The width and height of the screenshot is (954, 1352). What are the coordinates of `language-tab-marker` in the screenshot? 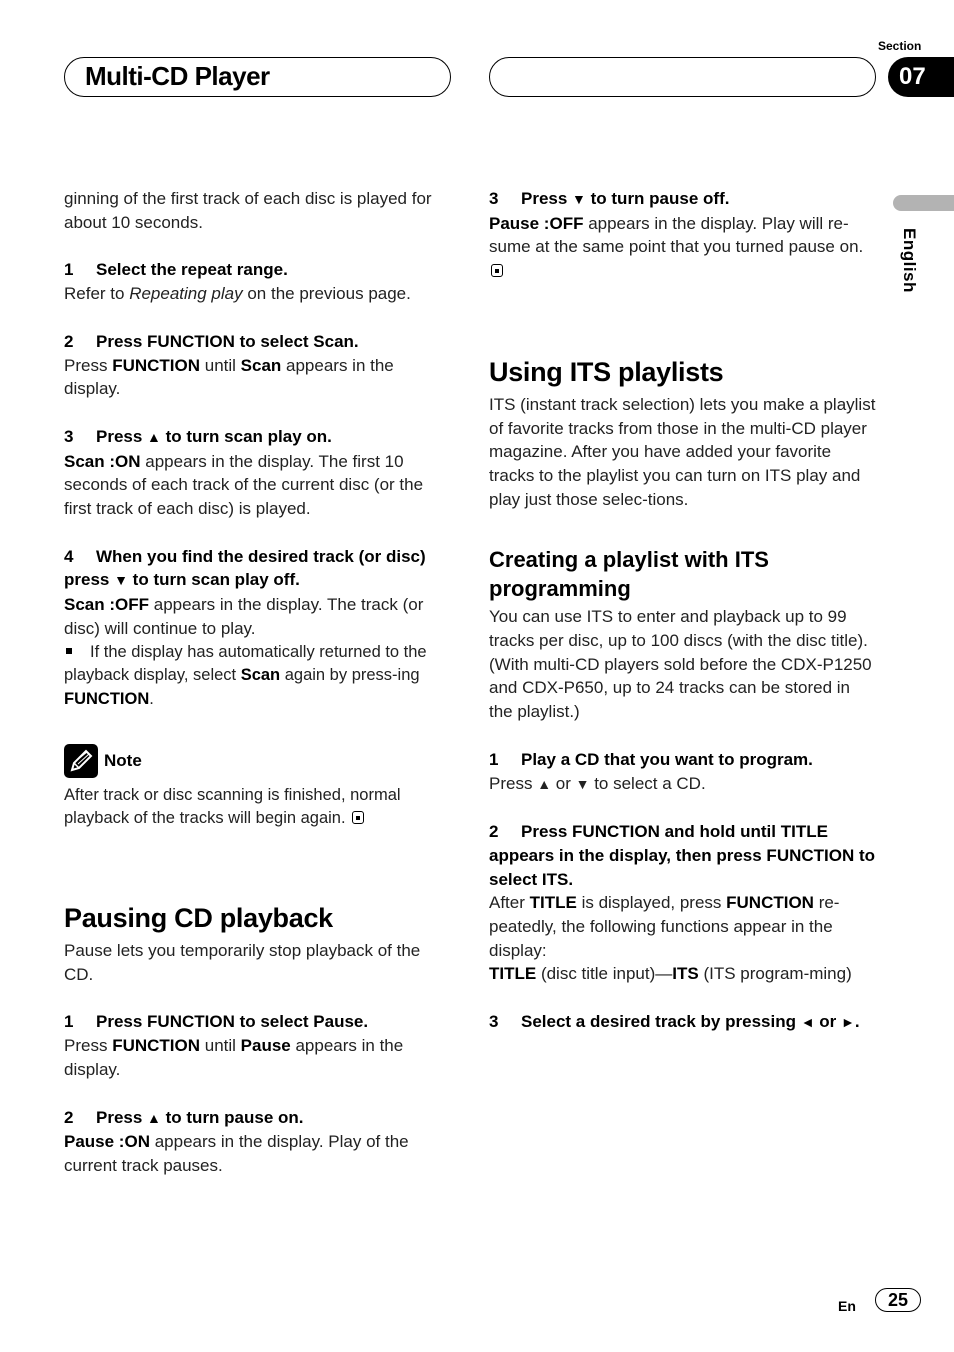 It's located at (923, 203).